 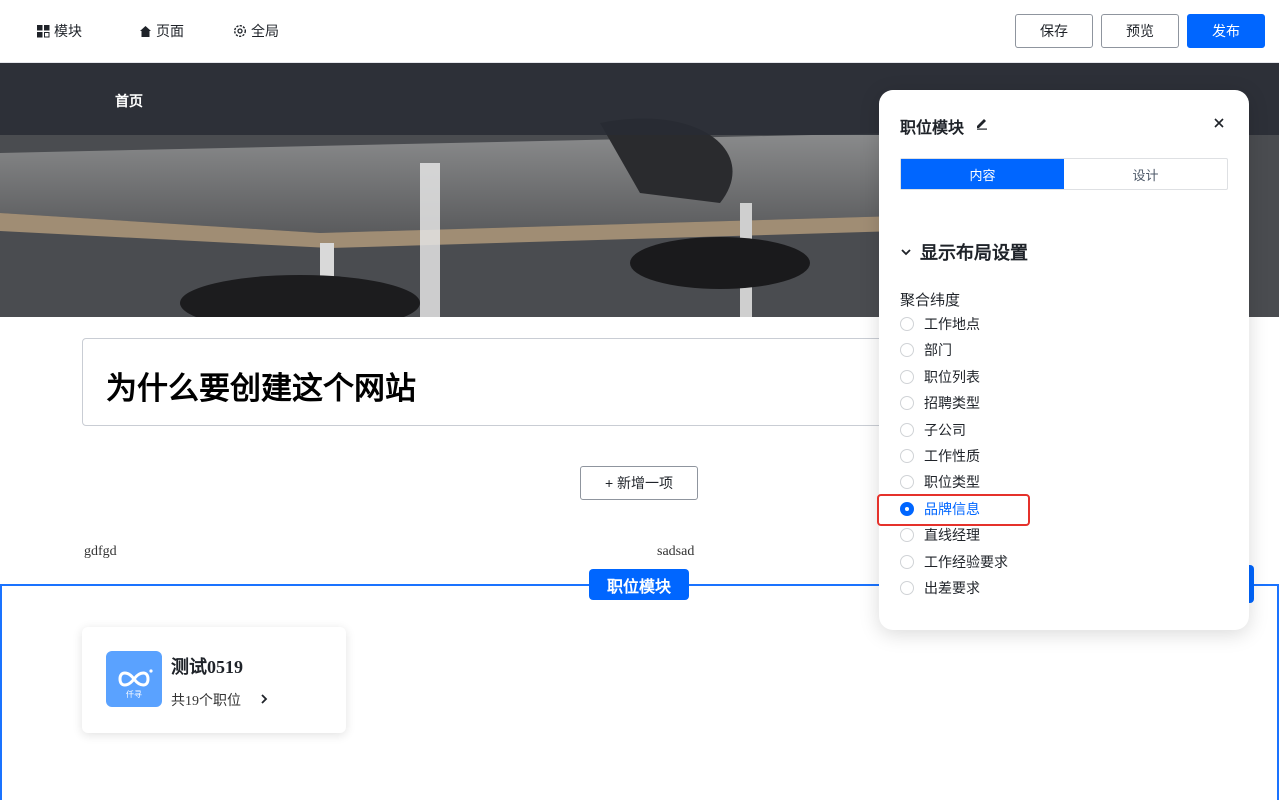 I want to click on edit-icon, so click(x=982, y=123).